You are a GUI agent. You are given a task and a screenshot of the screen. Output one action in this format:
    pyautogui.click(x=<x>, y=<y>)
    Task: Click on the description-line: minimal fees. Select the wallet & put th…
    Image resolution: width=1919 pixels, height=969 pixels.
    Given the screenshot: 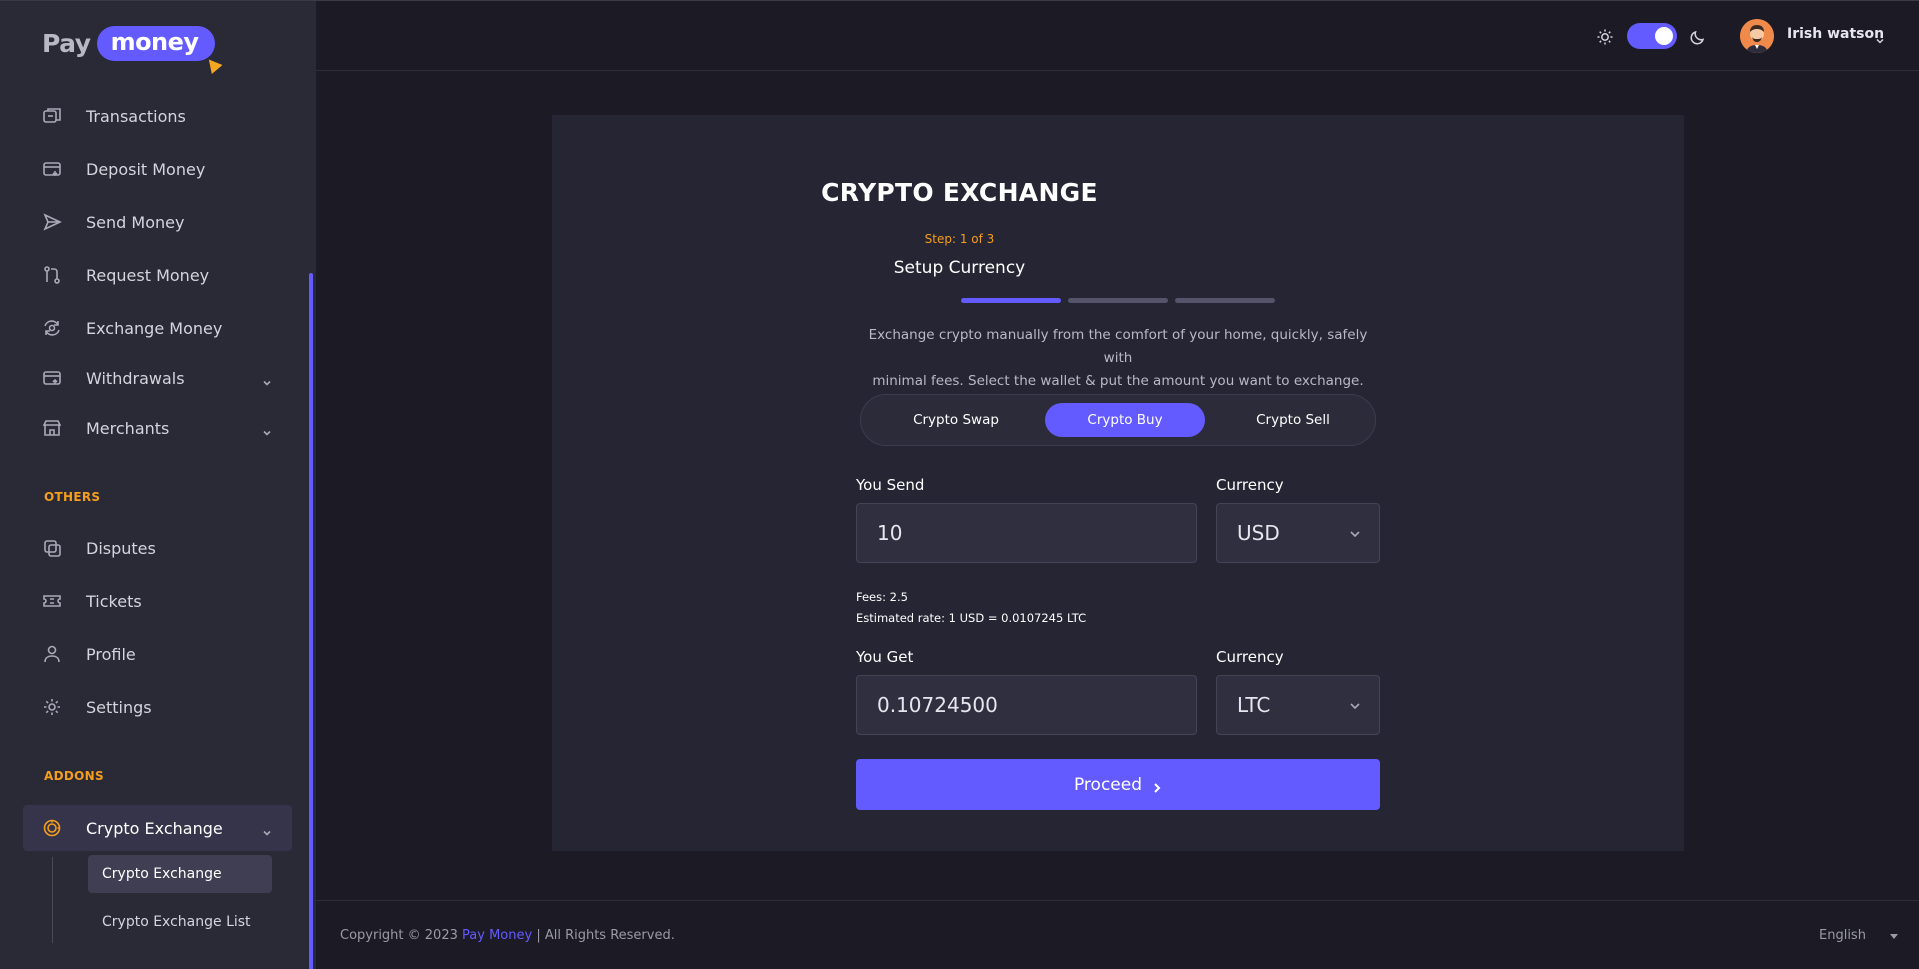 What is the action you would take?
    pyautogui.click(x=1118, y=381)
    